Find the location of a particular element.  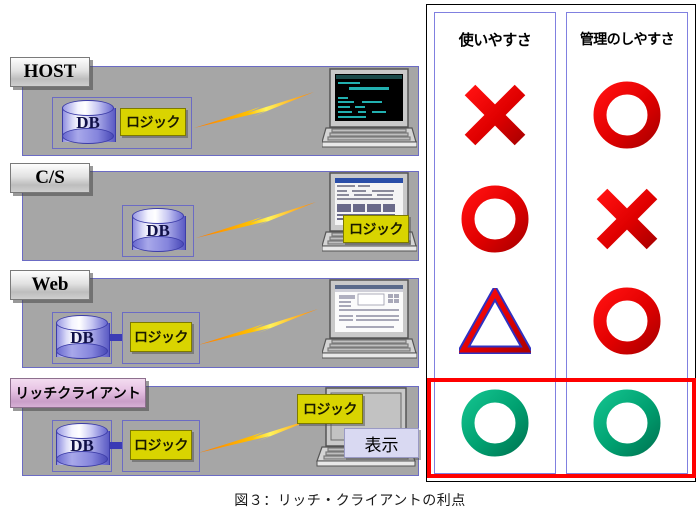

display-label: 表示 is located at coordinates (381, 445).